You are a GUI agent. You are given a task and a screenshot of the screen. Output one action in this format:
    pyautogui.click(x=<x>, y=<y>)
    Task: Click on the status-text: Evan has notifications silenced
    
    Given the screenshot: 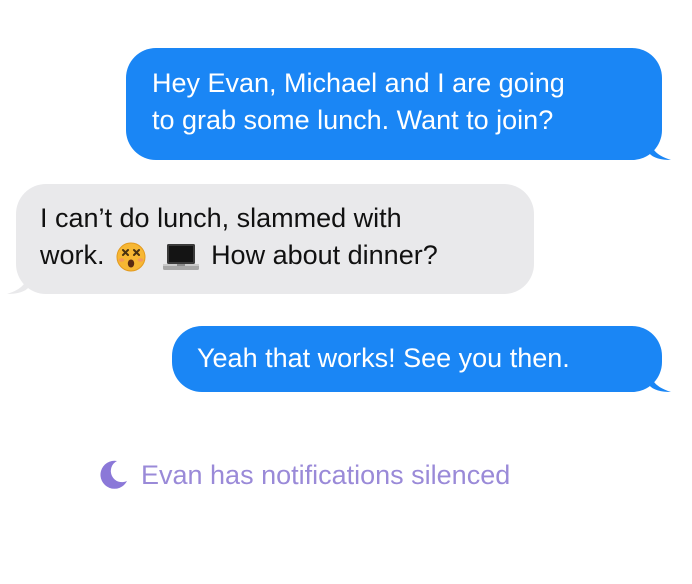 What is the action you would take?
    pyautogui.click(x=326, y=474)
    